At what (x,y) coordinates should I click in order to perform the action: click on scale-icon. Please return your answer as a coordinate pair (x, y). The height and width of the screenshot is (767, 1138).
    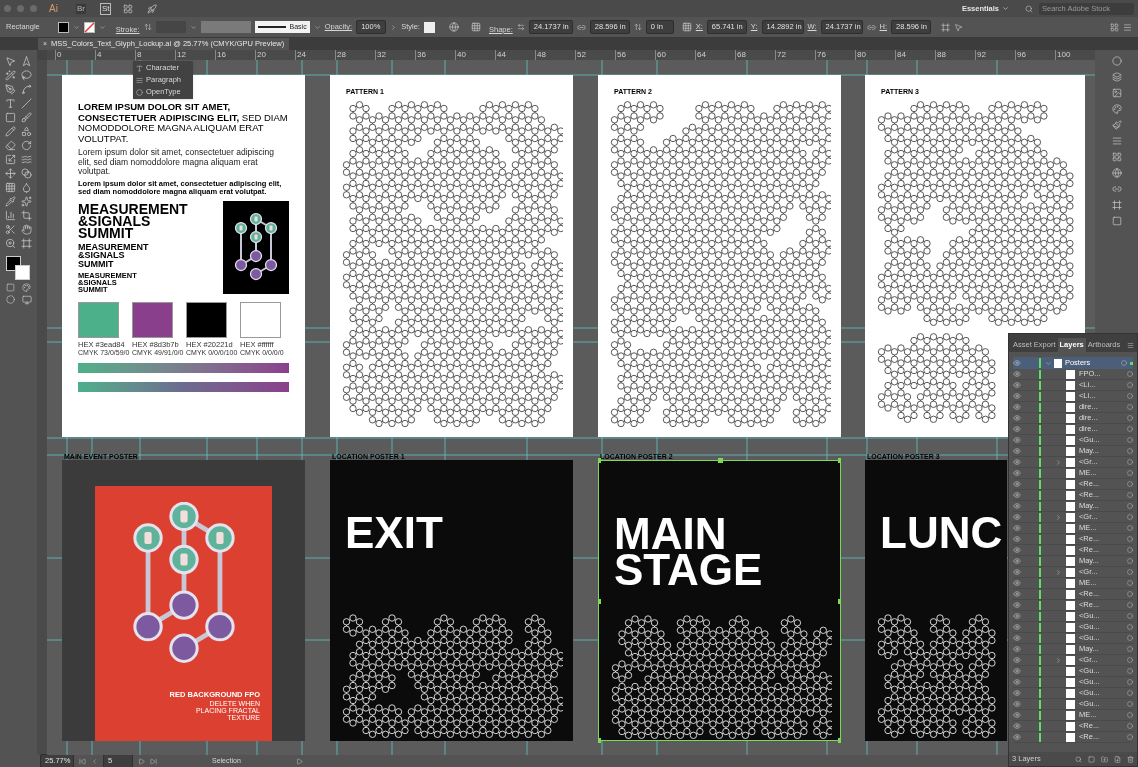
    Looking at the image, I should click on (10, 159).